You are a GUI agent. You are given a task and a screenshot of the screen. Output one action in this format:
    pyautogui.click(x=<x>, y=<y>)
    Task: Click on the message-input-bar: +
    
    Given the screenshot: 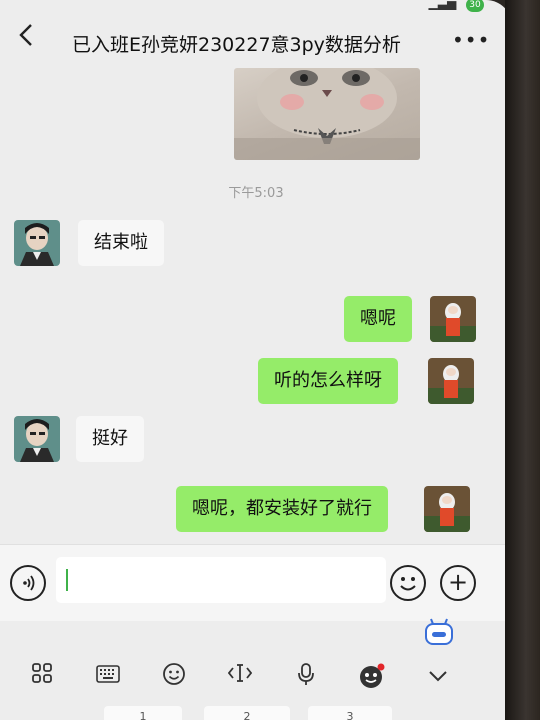 What is the action you would take?
    pyautogui.click(x=256, y=582)
    